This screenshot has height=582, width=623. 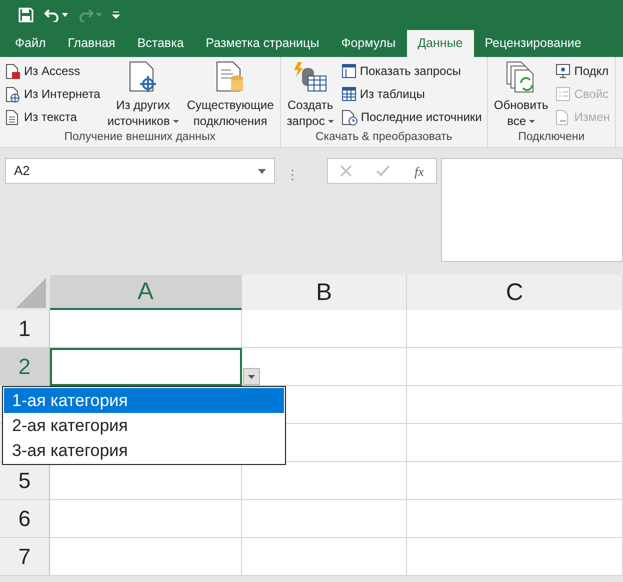 What do you see at coordinates (25, 481) in the screenshot?
I see `row-header: 5` at bounding box center [25, 481].